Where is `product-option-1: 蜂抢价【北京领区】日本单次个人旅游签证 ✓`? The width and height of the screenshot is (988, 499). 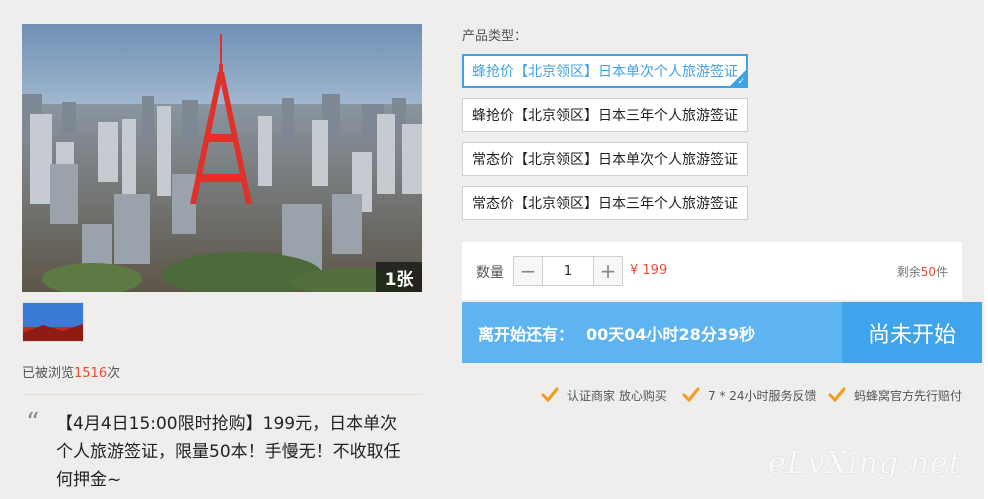
product-option-1: 蜂抢价【北京领区】日本单次个人旅游签证 ✓ is located at coordinates (605, 71).